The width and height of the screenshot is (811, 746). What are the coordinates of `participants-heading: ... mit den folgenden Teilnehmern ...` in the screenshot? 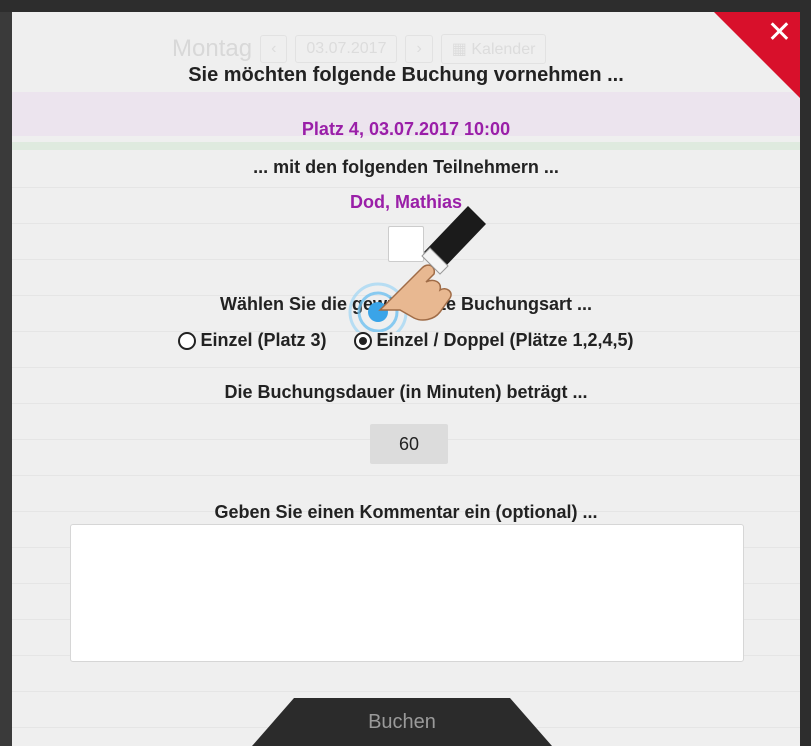 It's located at (406, 167).